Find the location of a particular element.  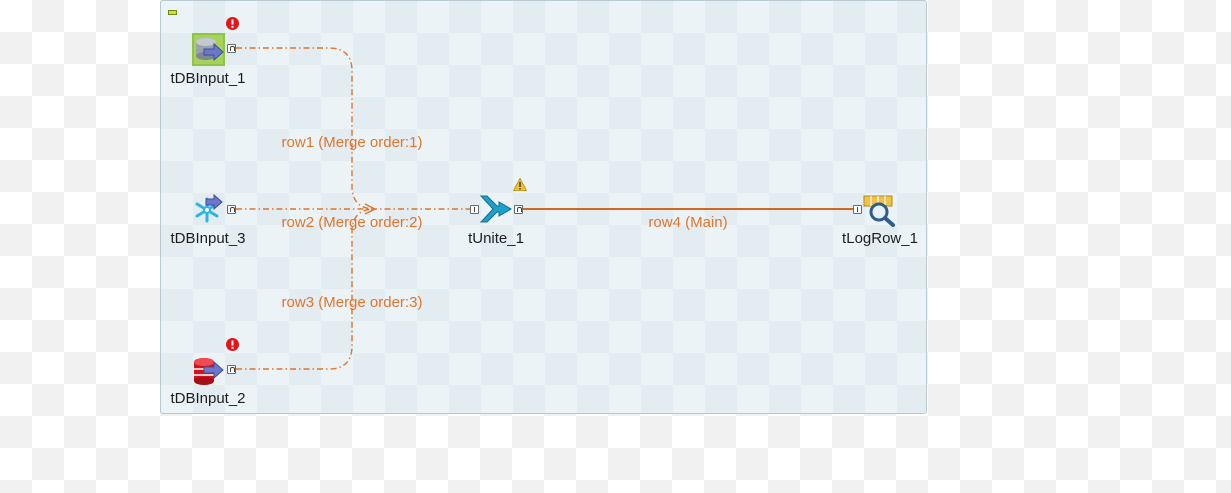

link-row1 is located at coordinates (306, 128).